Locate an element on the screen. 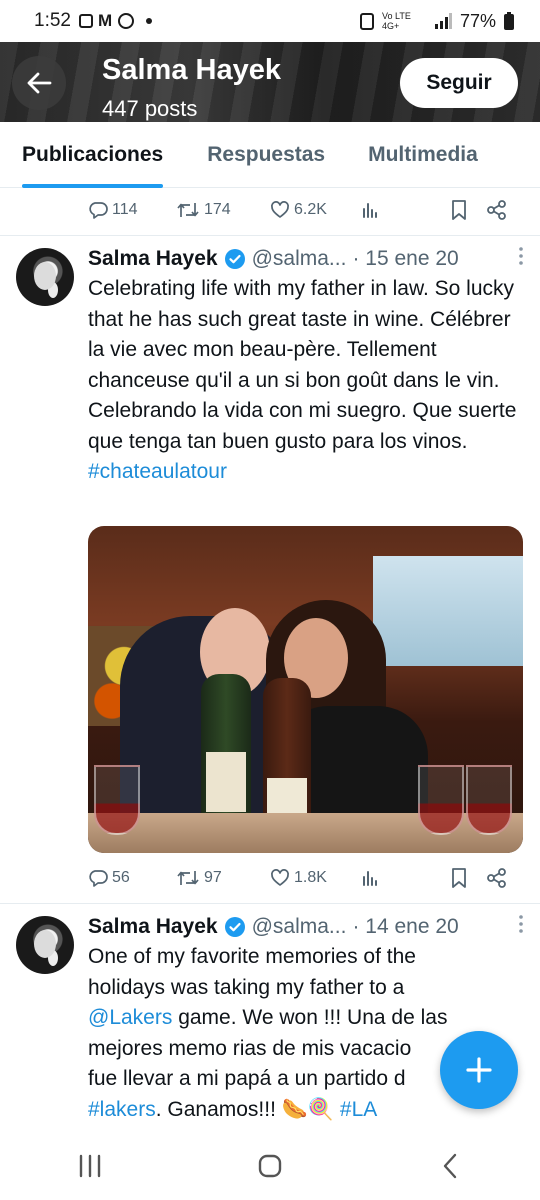 The width and height of the screenshot is (540, 1200). like-count: 6.2K is located at coordinates (310, 209).